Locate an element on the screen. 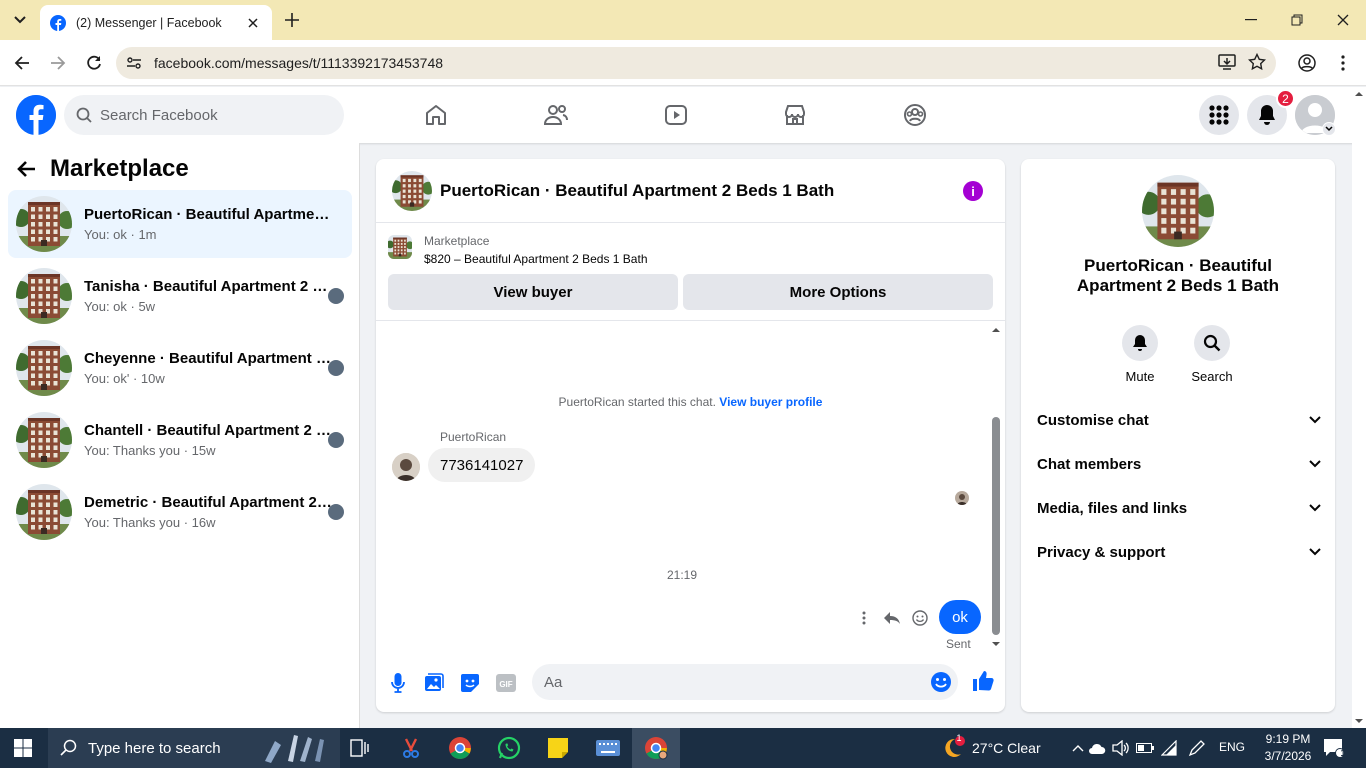  message-input is located at coordinates (734, 682).